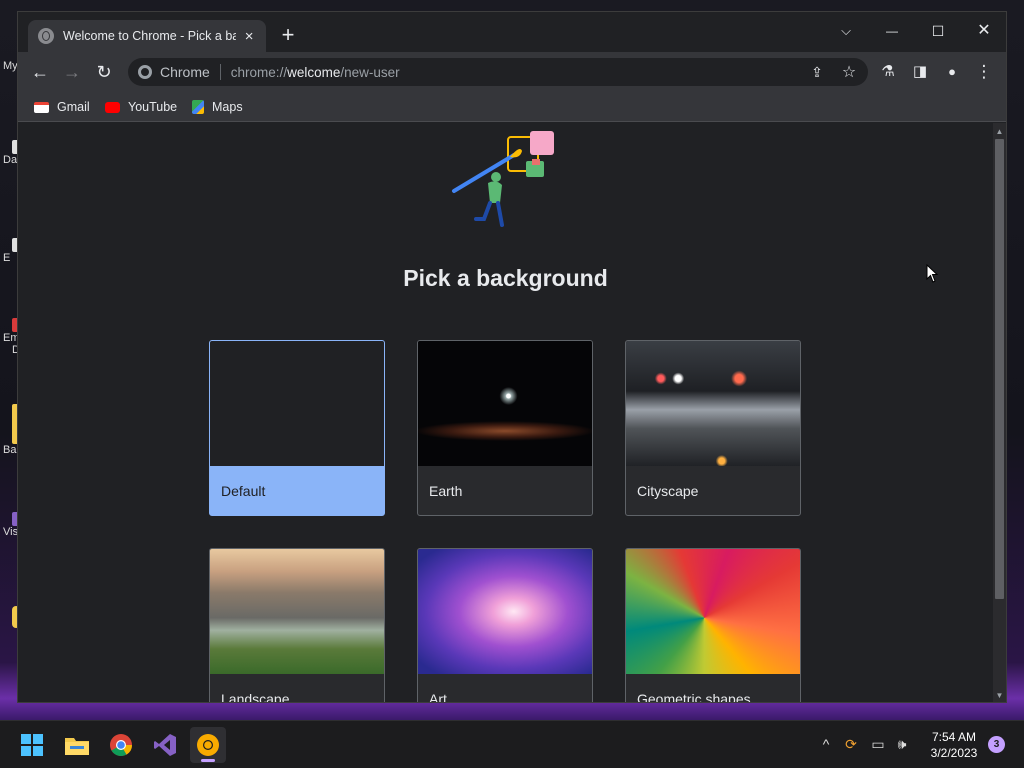 Image resolution: width=1024 pixels, height=768 pixels. I want to click on reload-button: ↻, so click(104, 72).